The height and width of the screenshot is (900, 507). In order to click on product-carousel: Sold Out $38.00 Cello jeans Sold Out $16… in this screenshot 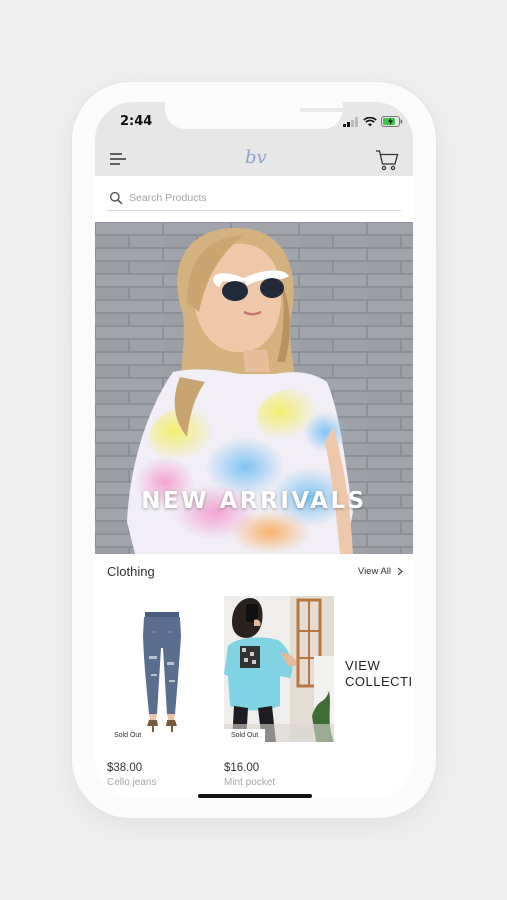, I will do `click(254, 696)`.